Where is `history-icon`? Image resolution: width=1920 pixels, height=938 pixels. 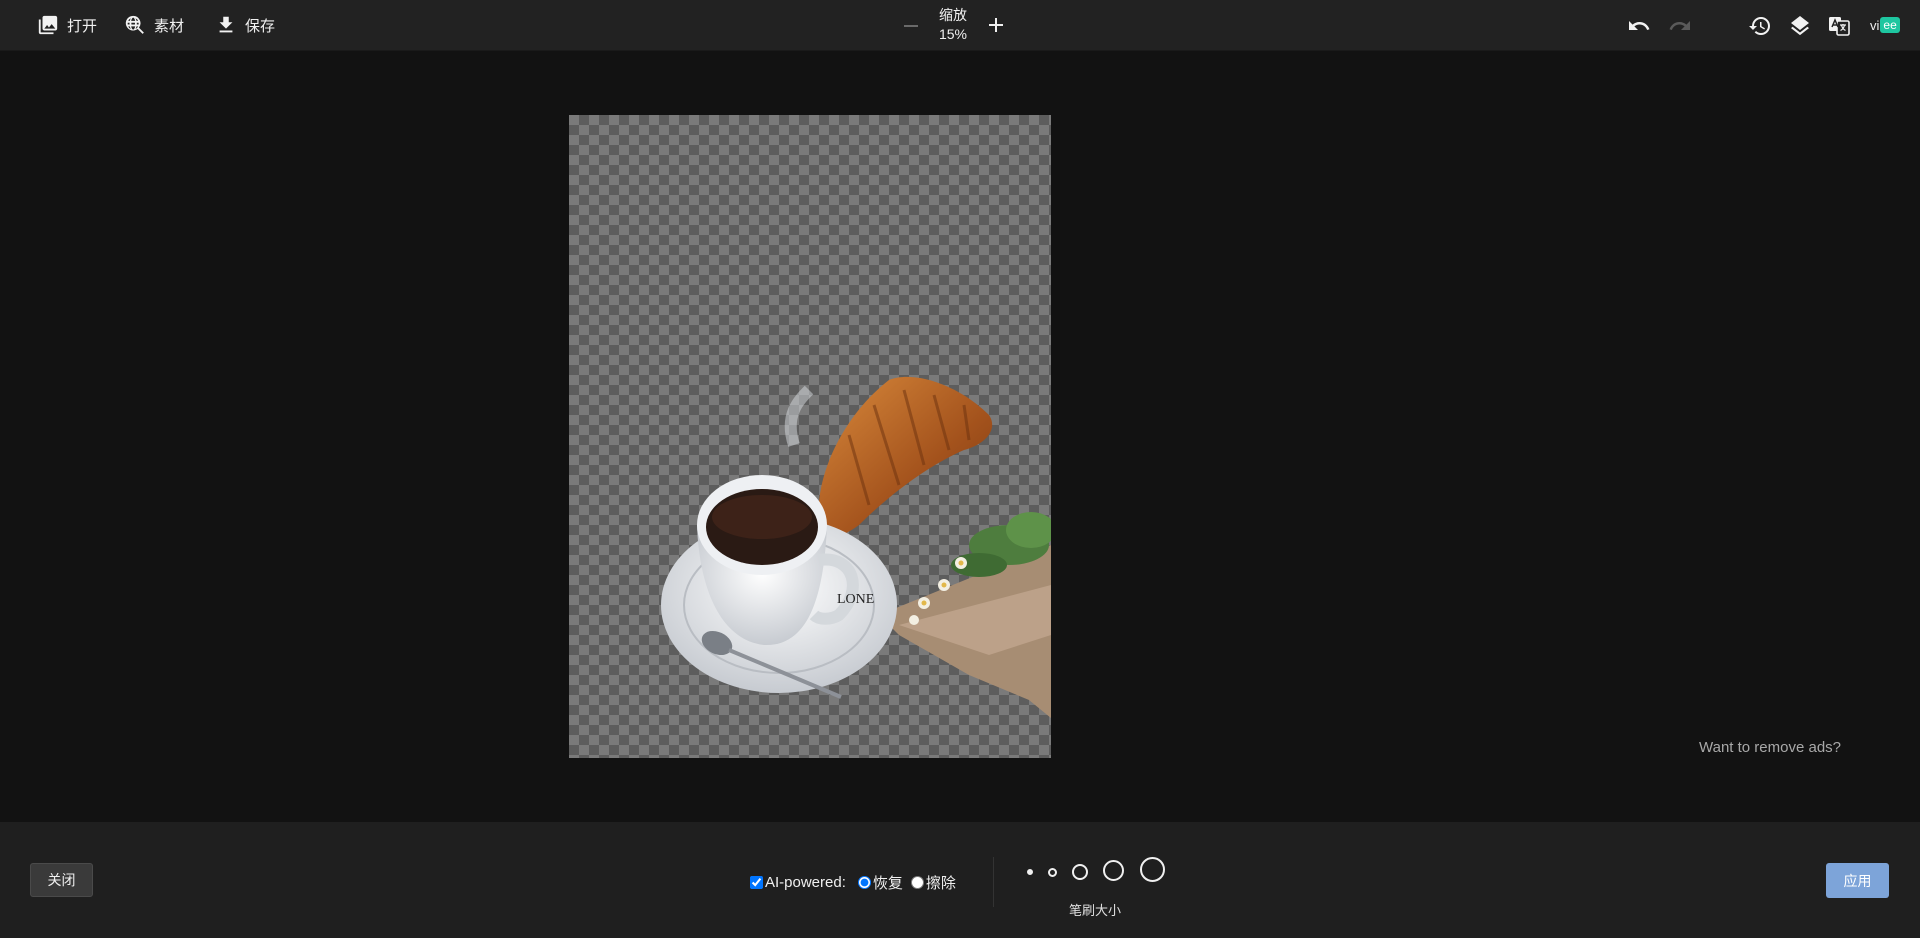
history-icon is located at coordinates (1759, 26).